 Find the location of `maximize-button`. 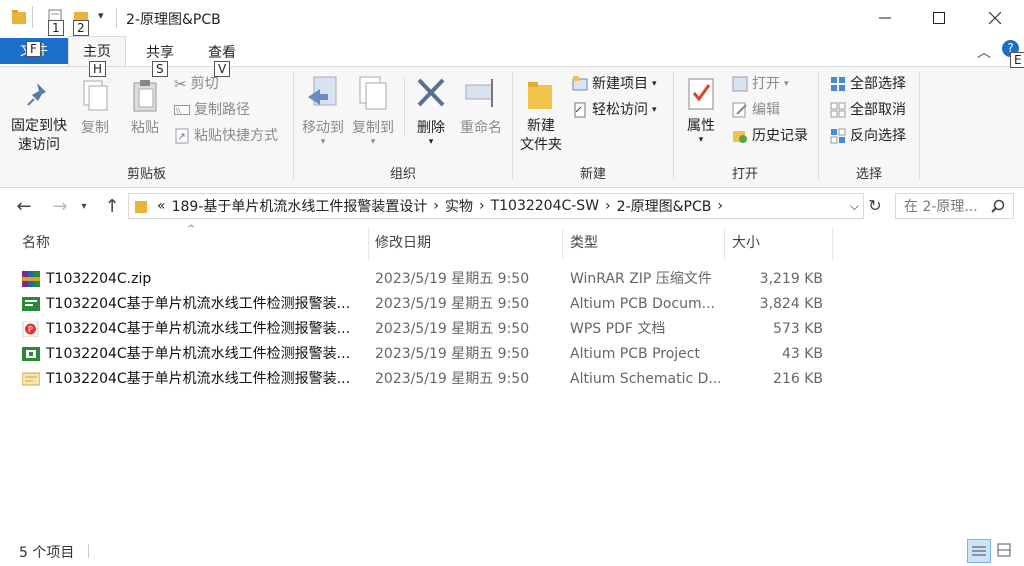

maximize-button is located at coordinates (939, 18).